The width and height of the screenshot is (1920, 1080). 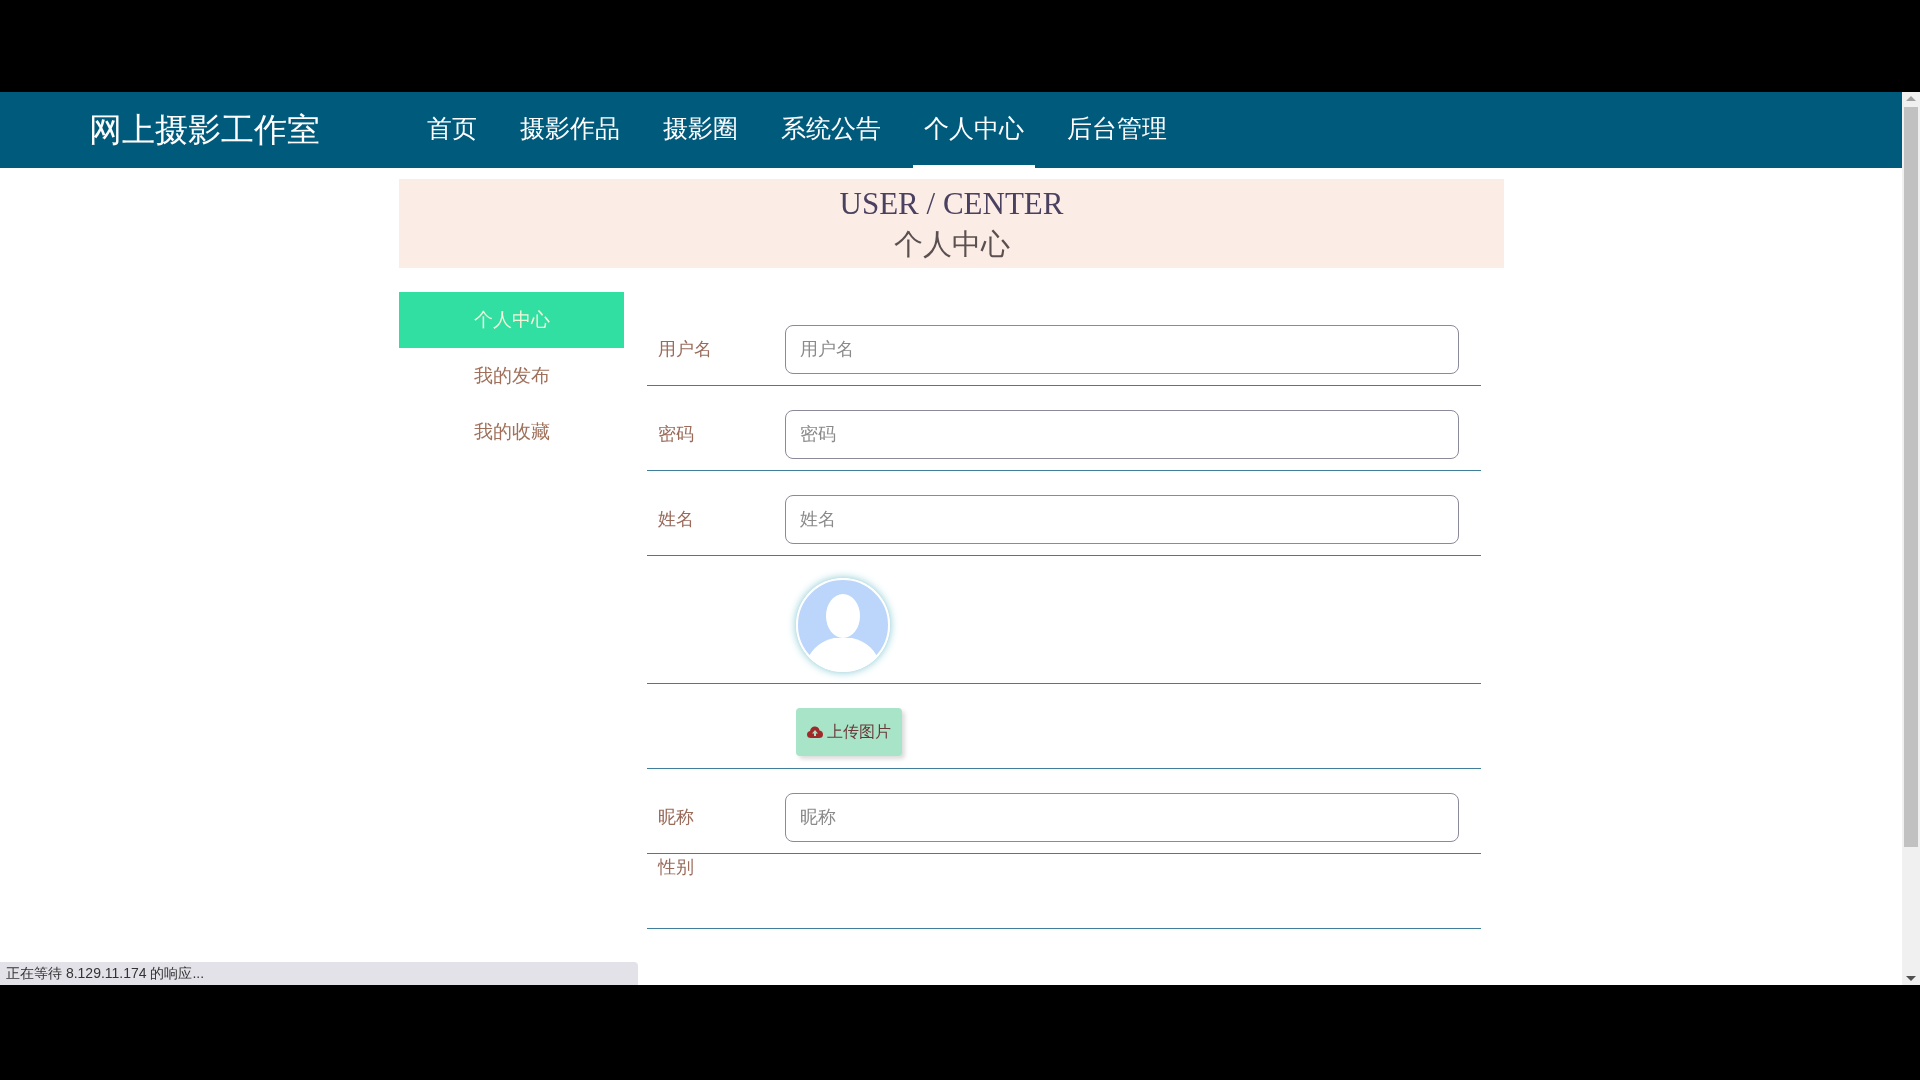 I want to click on nav-link: 个人中心, so click(x=974, y=130).